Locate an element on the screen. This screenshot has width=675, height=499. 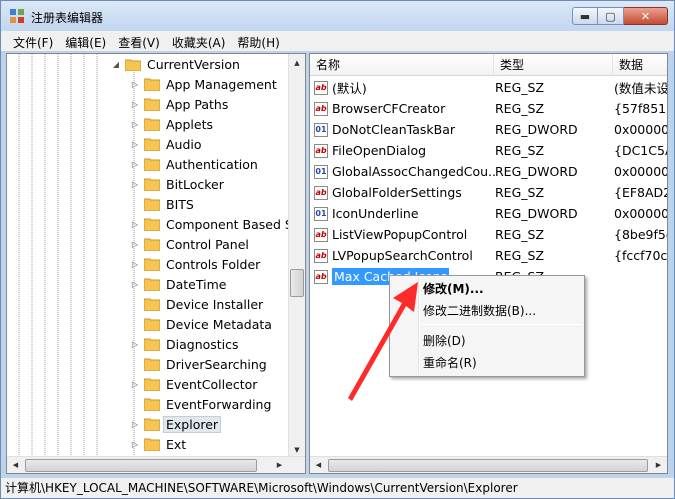
tree-item-label: Authentication is located at coordinates (212, 164).